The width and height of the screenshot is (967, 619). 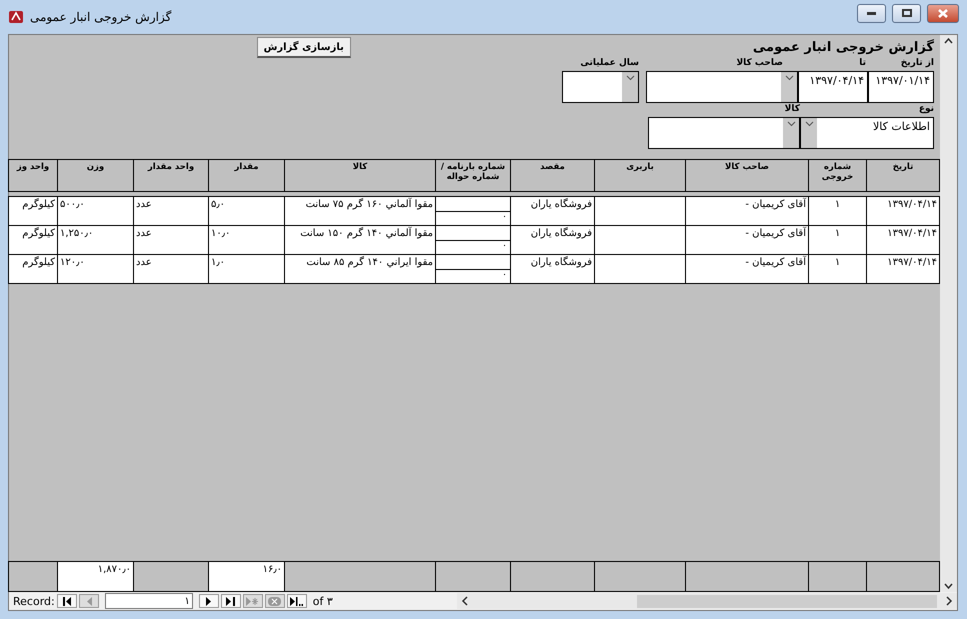 What do you see at coordinates (253, 601) in the screenshot?
I see `new-record-icon` at bounding box center [253, 601].